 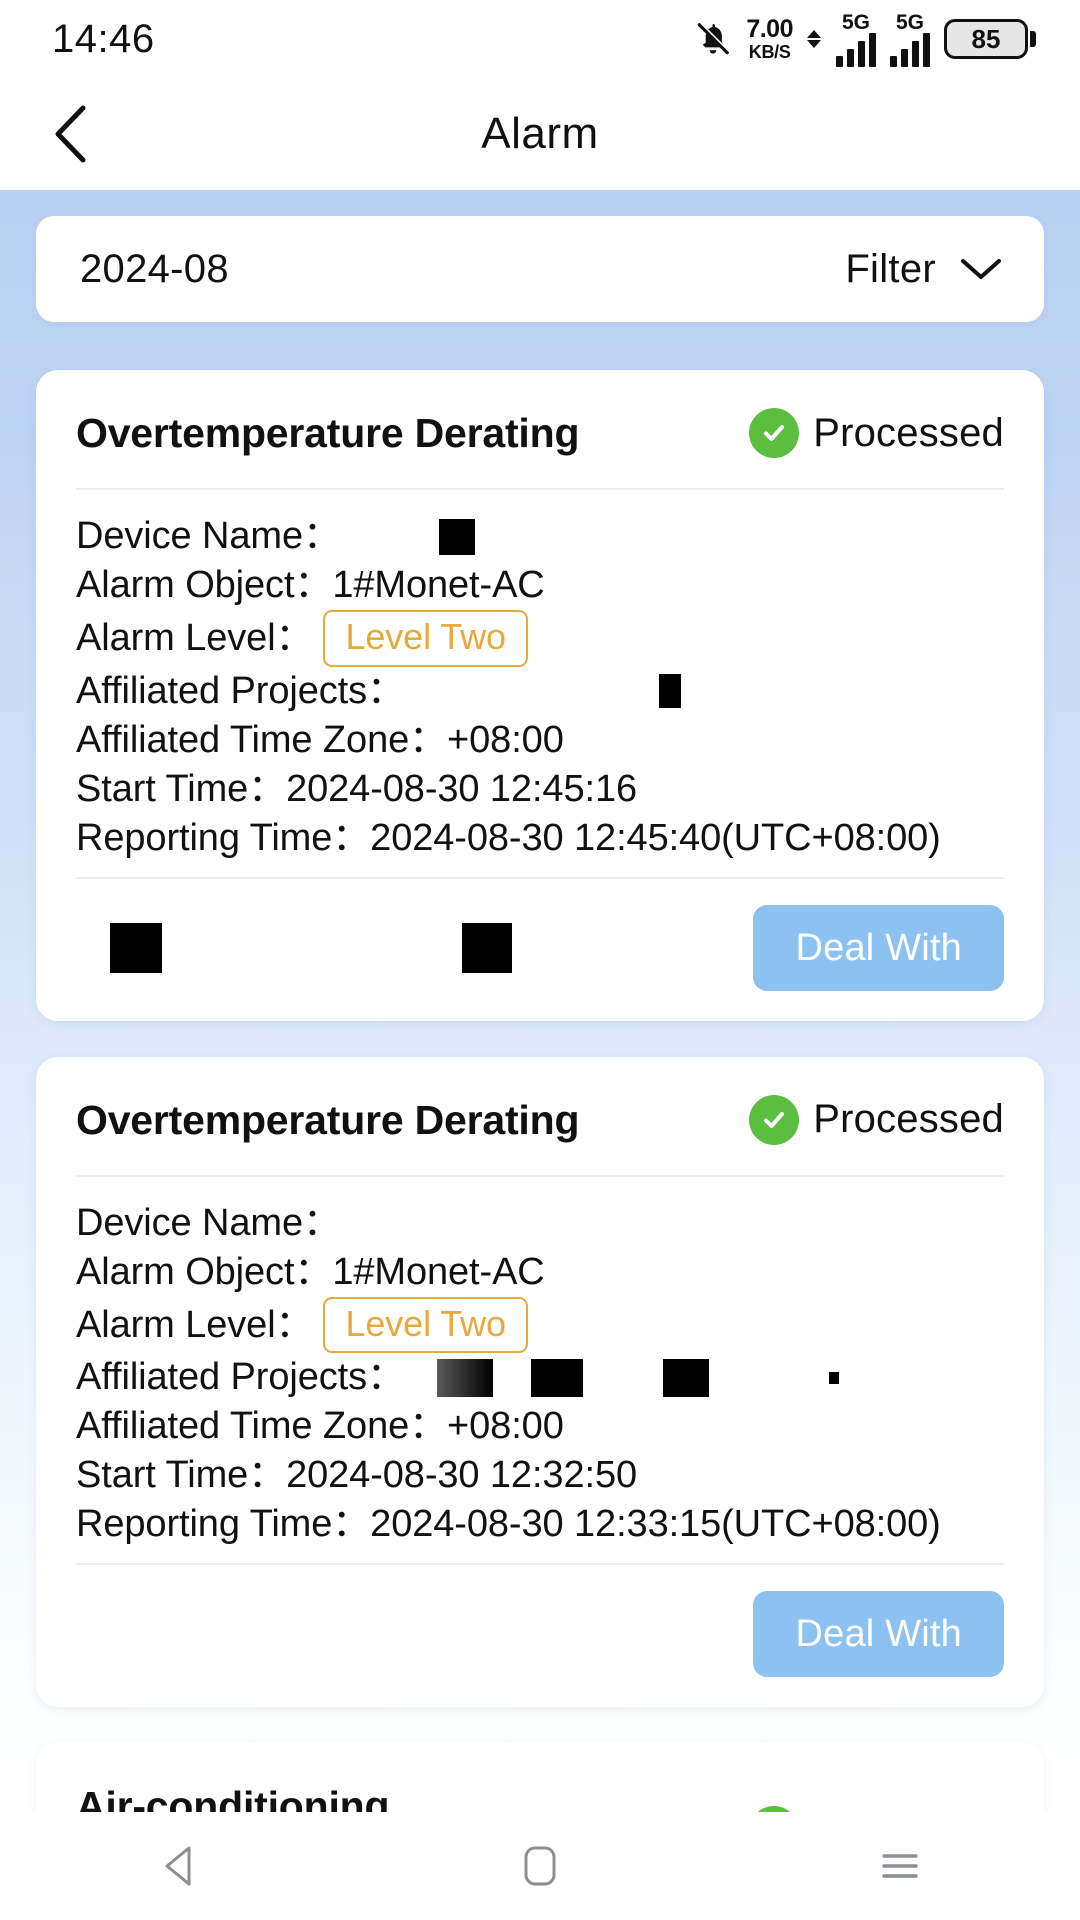 What do you see at coordinates (910, 39) in the screenshot?
I see `sim2-signal-indicator: 5G` at bounding box center [910, 39].